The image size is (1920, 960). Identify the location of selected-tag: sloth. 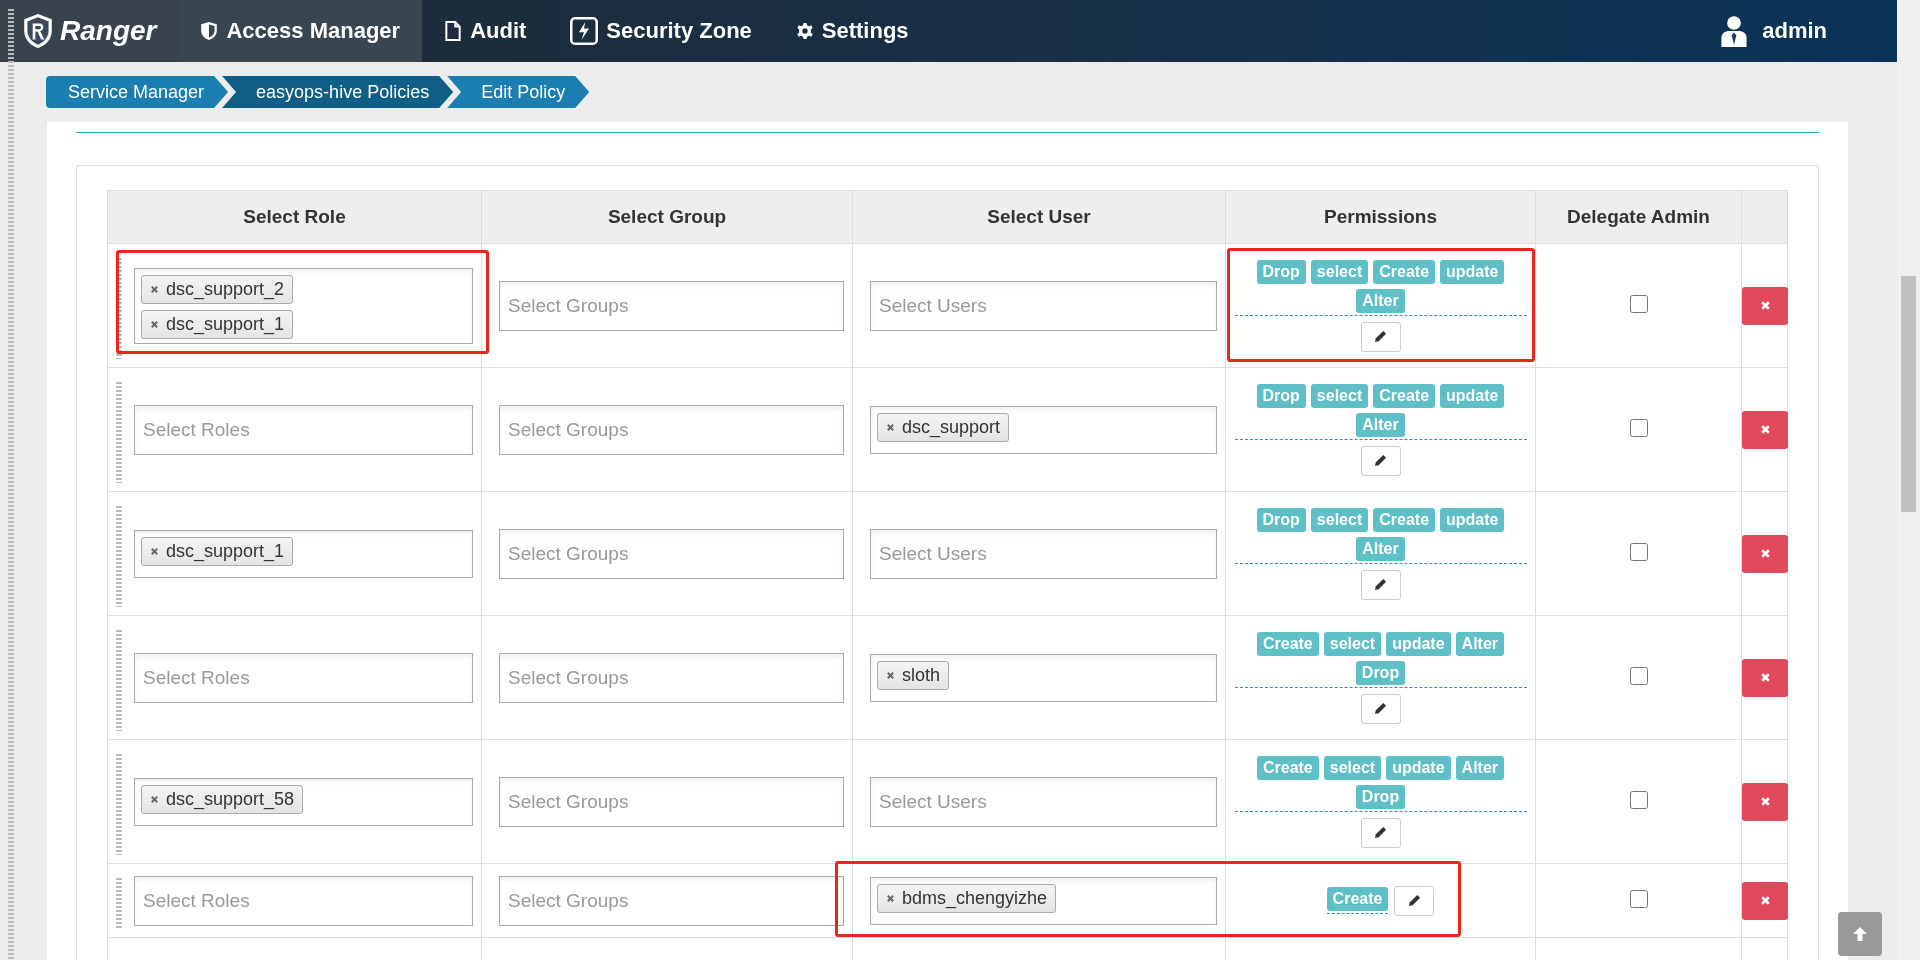
(913, 675).